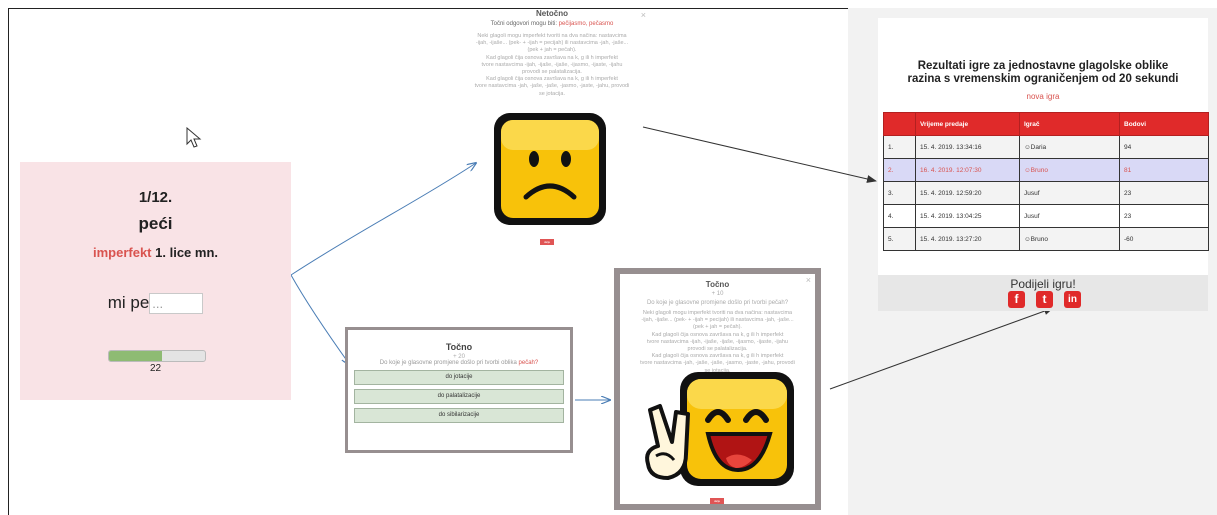  What do you see at coordinates (1164, 239) in the screenshot?
I see `cell-points: -60` at bounding box center [1164, 239].